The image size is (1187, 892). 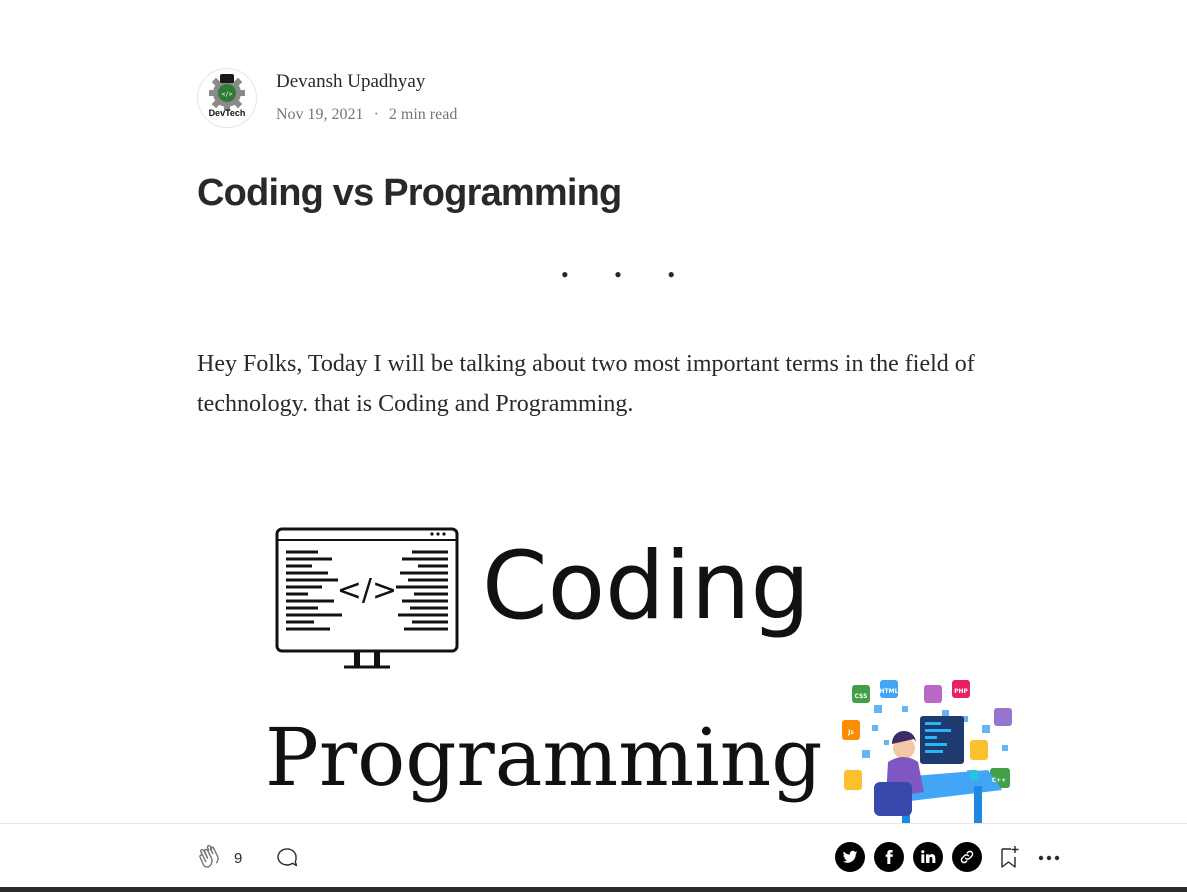 I want to click on read-time: 2 min read, so click(x=423, y=114).